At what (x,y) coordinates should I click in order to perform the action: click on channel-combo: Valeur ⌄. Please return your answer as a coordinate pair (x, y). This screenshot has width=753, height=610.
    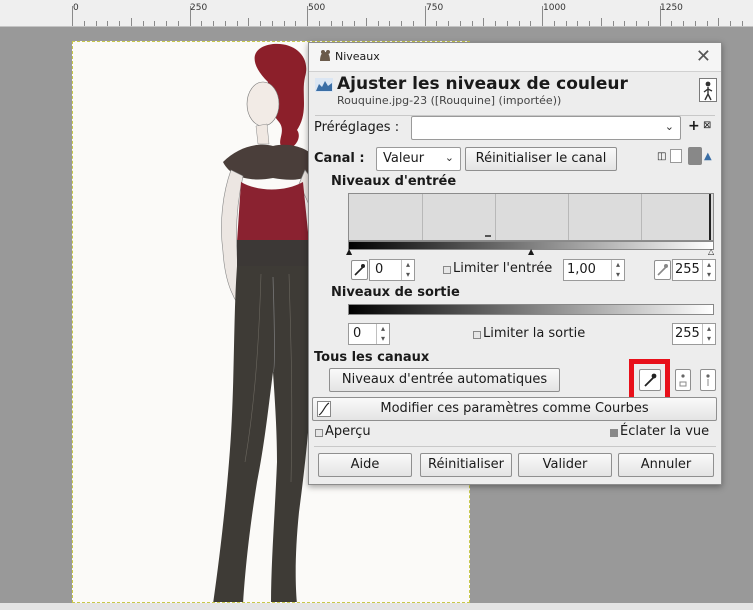
    Looking at the image, I should click on (418, 159).